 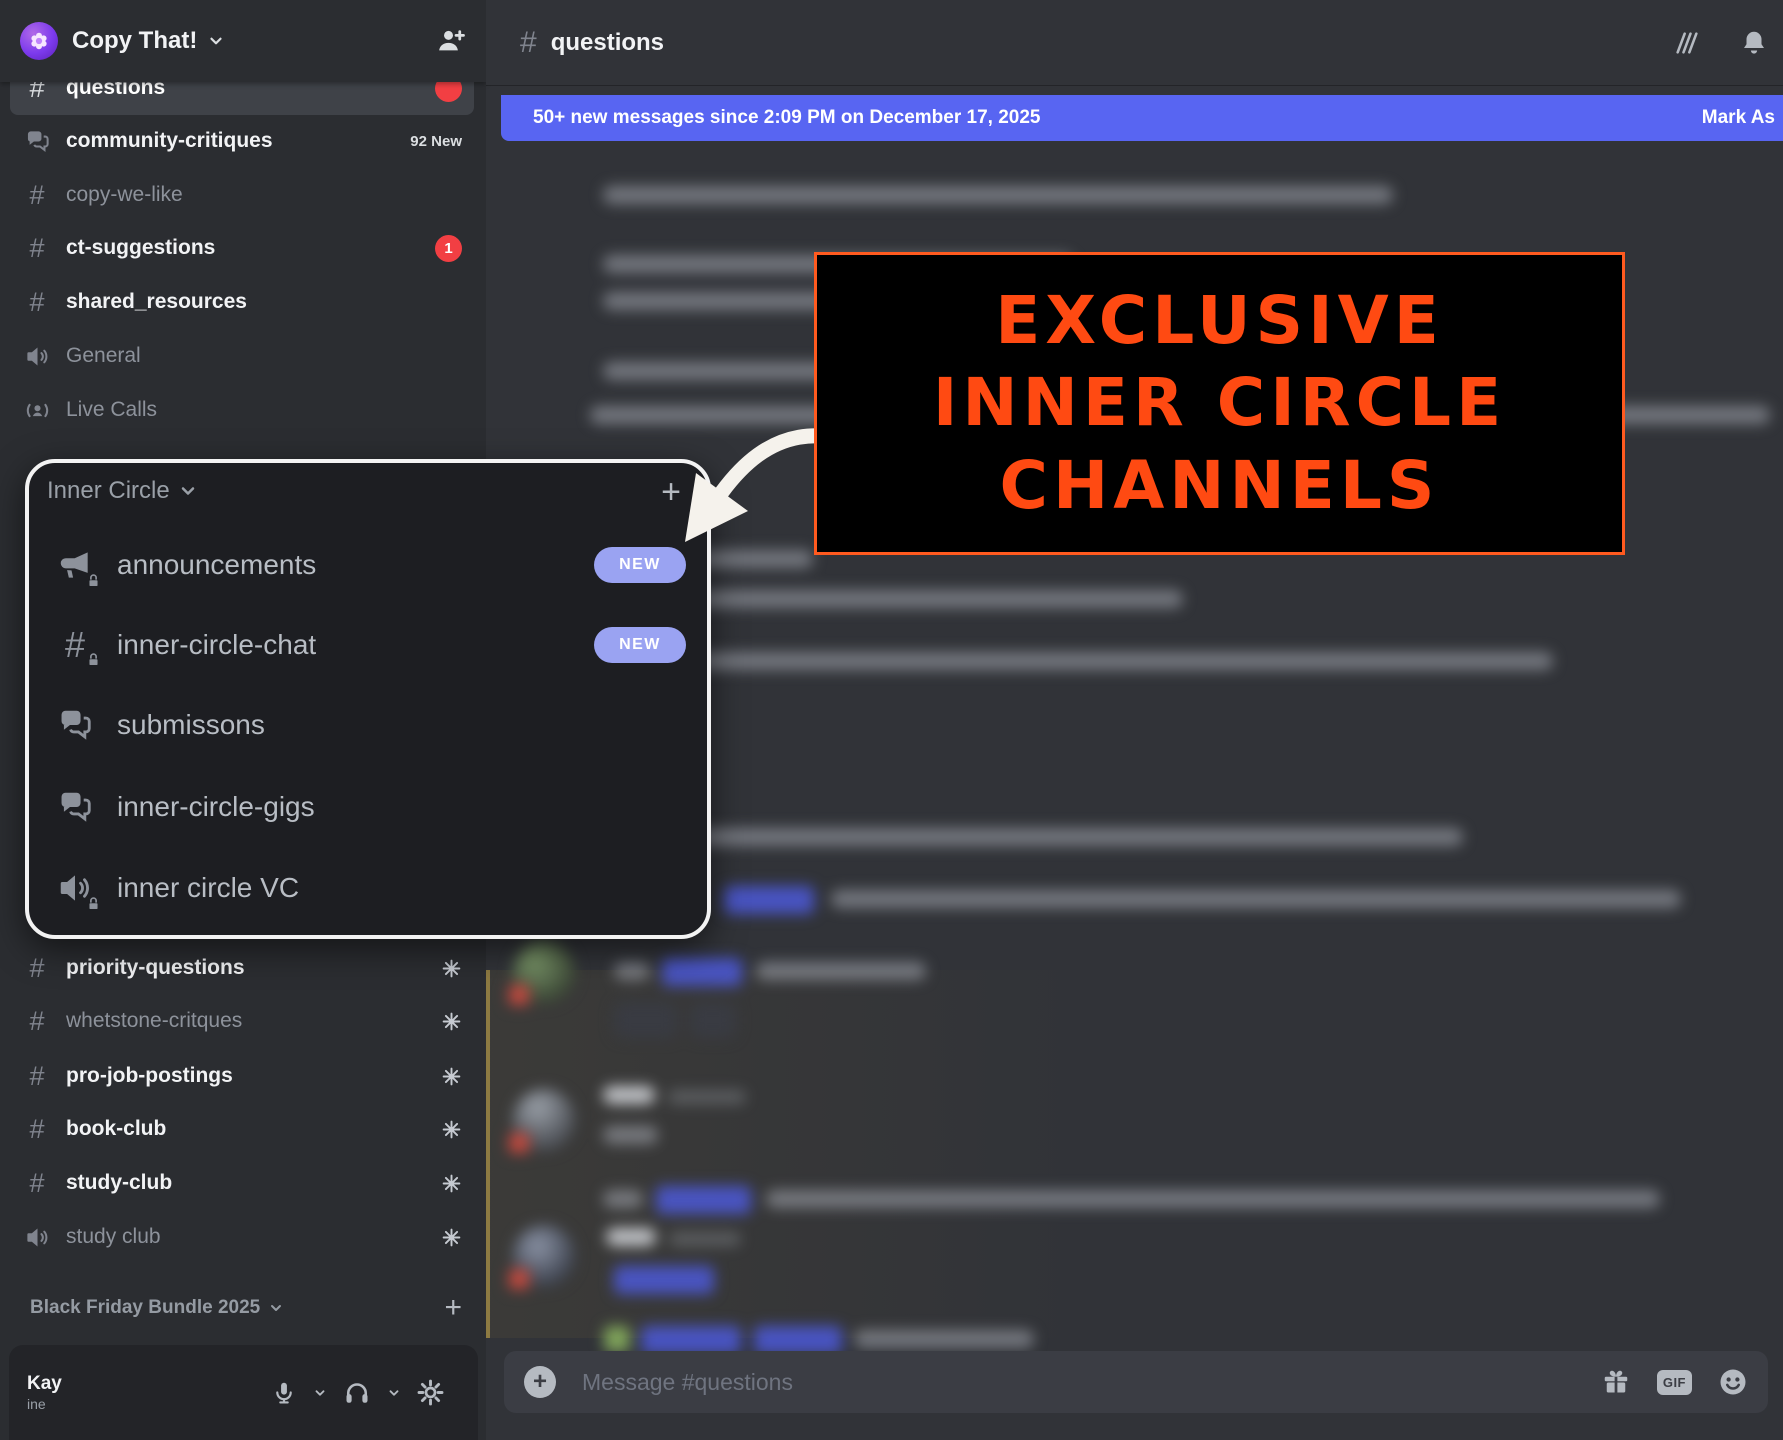 I want to click on channel-inner-circle-gigs: inner-circle-gigs, so click(x=371, y=807).